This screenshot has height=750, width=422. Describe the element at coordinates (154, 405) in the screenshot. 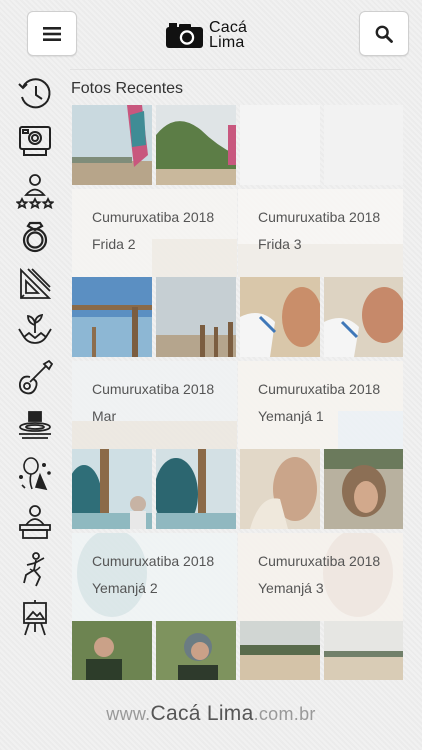

I see `album-card: Cumuruxatiba 2018 Mar` at that location.